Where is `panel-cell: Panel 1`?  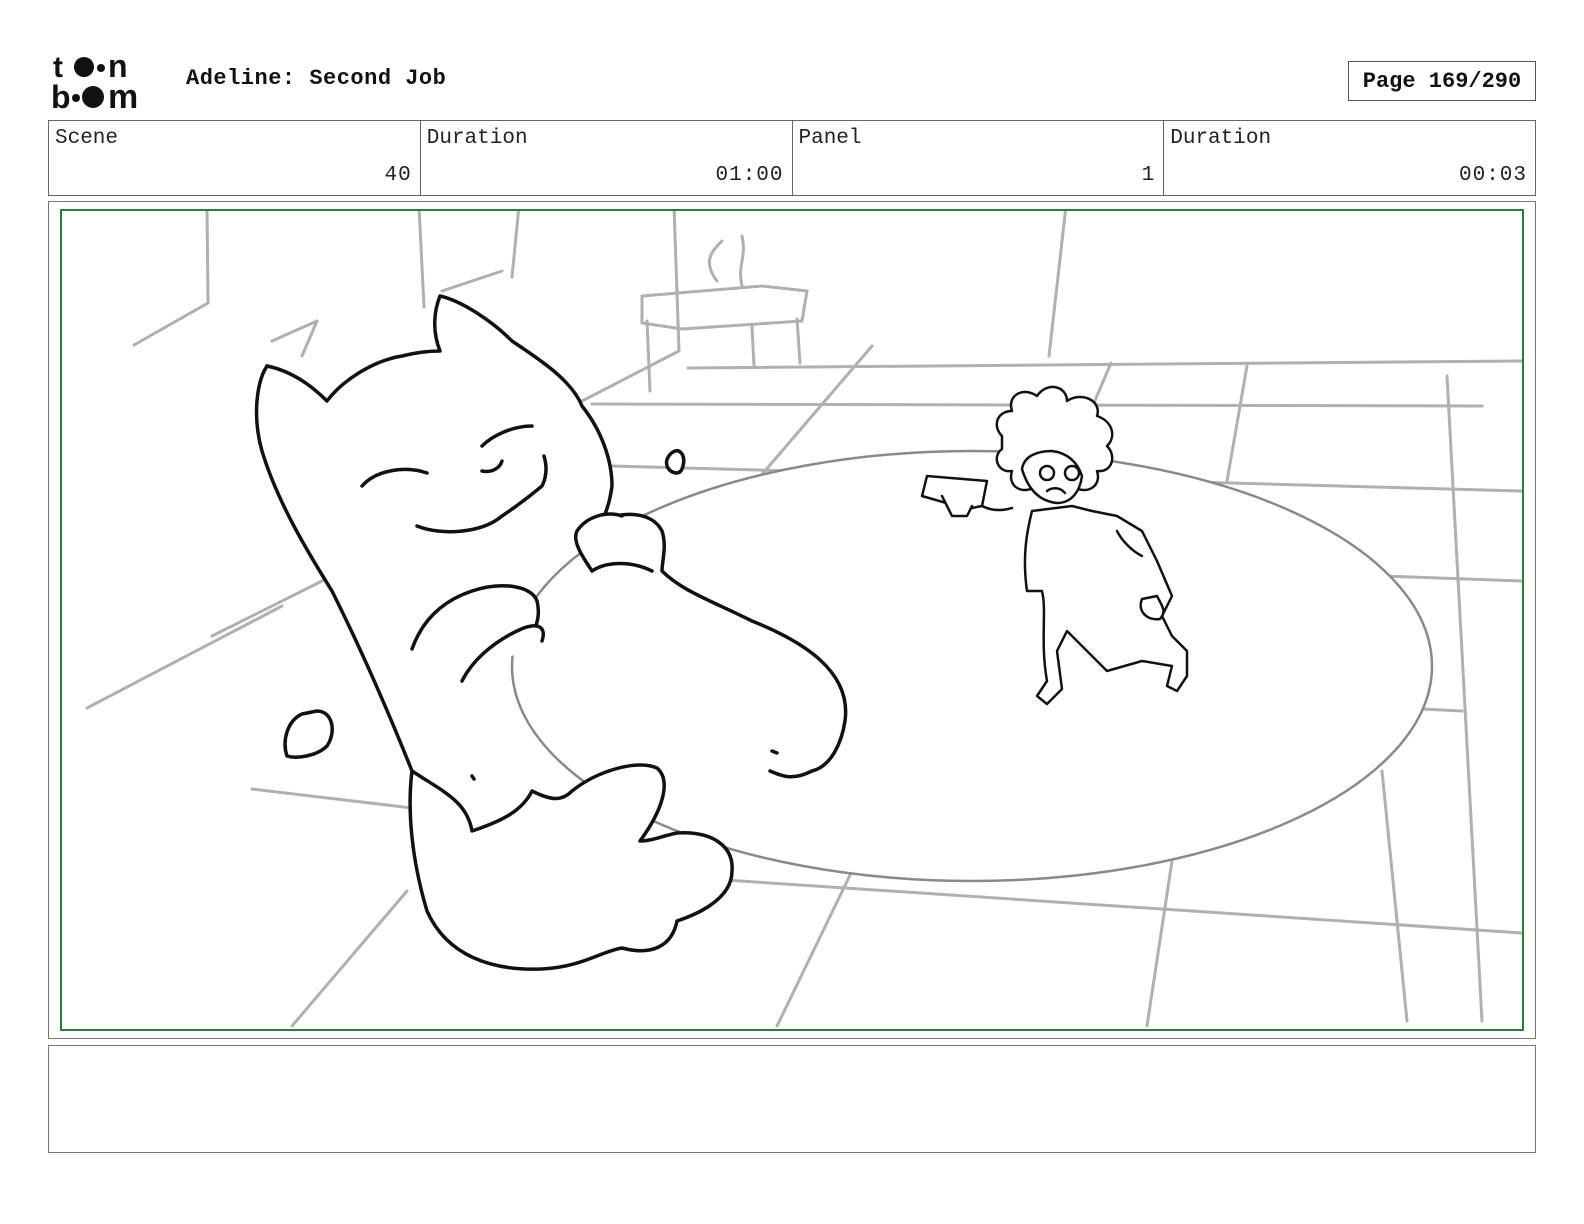 panel-cell: Panel 1 is located at coordinates (979, 158).